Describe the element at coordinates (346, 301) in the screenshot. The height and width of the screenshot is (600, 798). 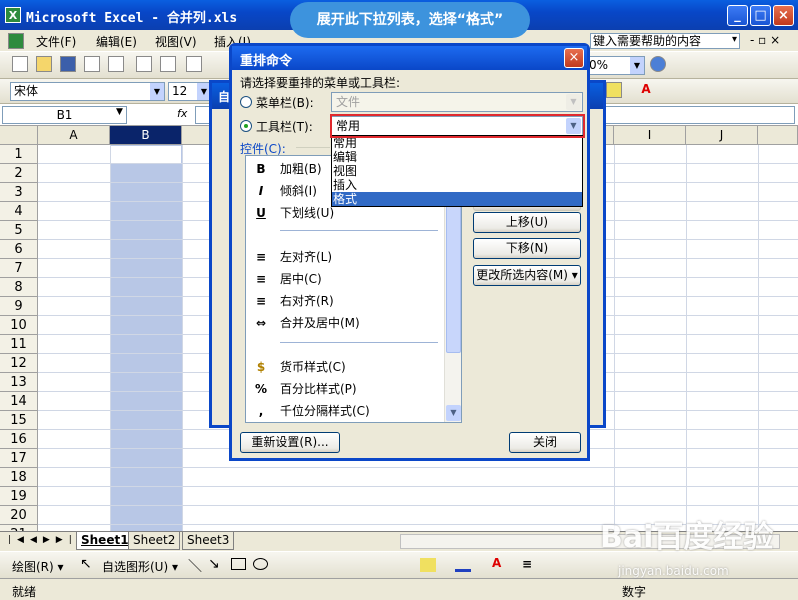
I see `list-item: ≡ 右对齐(R)` at that location.